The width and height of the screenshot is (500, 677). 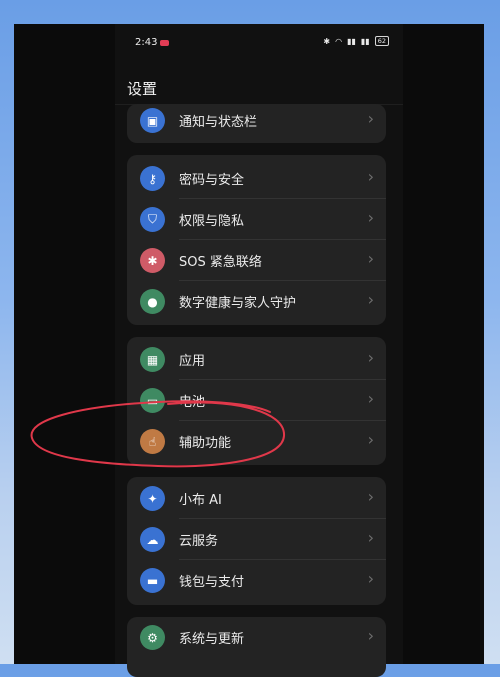 I want to click on setting-item-system-update: ⚙ 系统与更新 ›, so click(x=256, y=637).